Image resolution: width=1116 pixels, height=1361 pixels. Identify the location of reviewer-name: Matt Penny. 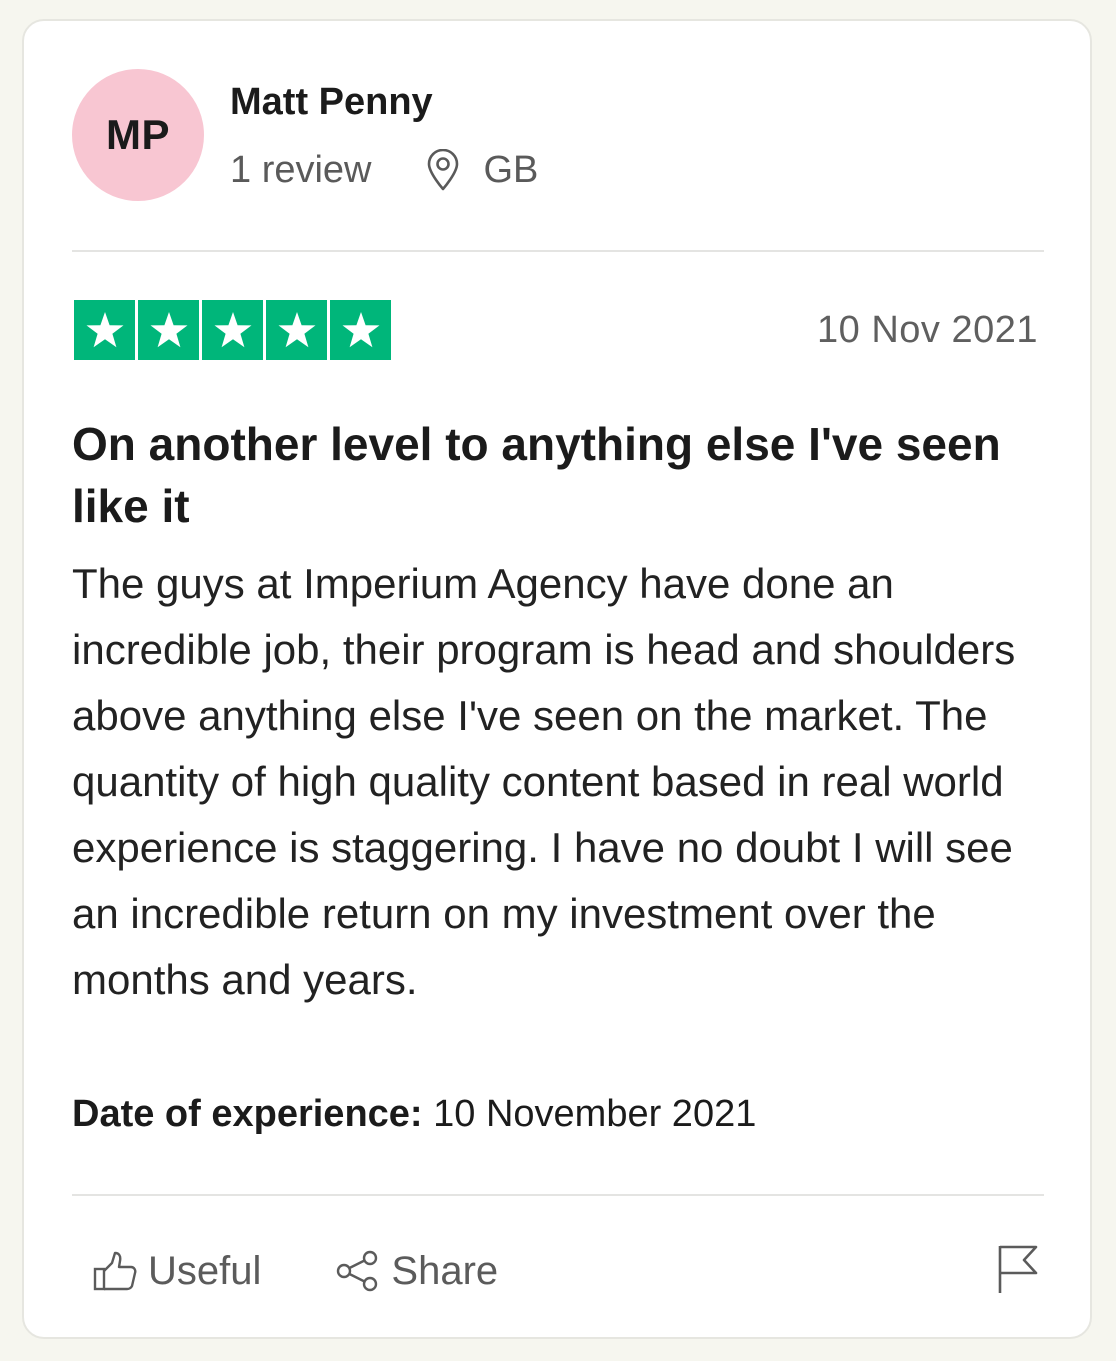
(331, 102).